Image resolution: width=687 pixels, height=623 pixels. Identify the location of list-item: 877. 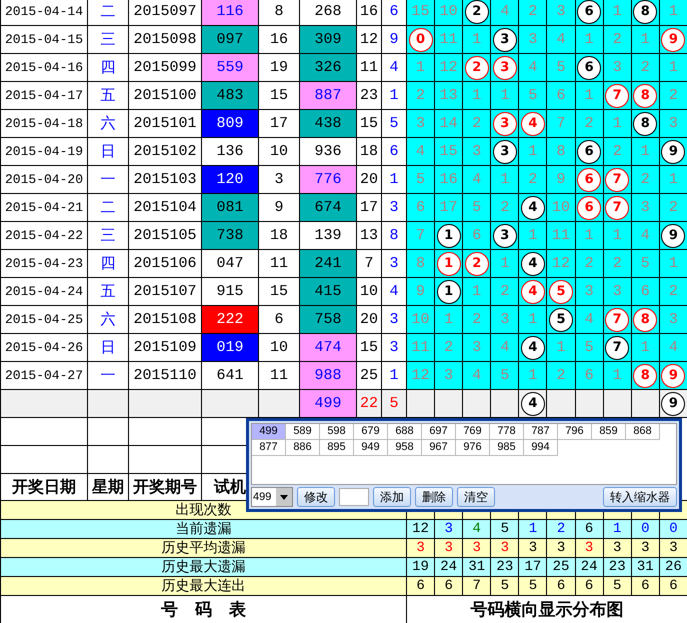
(269, 448).